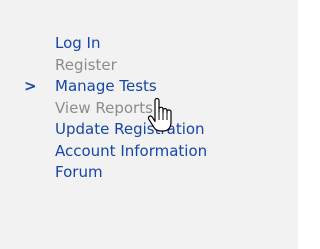 The image size is (320, 249). I want to click on menu-item-label: Forum, so click(79, 173).